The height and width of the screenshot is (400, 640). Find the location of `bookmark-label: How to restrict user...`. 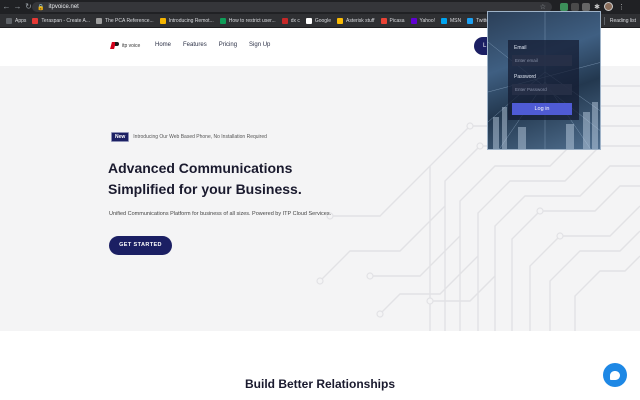

bookmark-label: How to restrict user... is located at coordinates (252, 20).